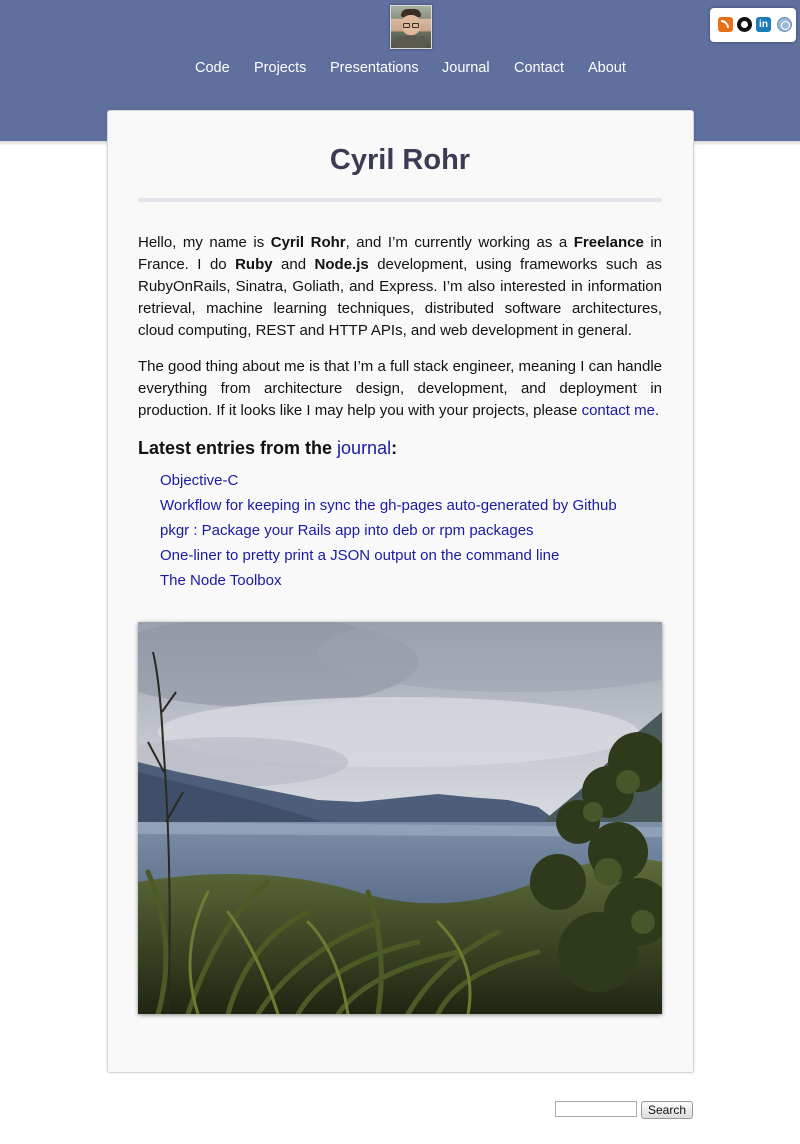  I want to click on latest-entries-heading: Latest entries from the journal:, so click(268, 448).